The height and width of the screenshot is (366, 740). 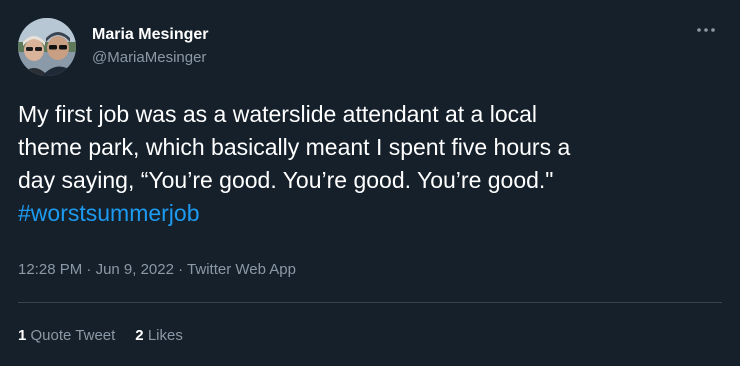 What do you see at coordinates (165, 335) in the screenshot?
I see `like-label: Likes` at bounding box center [165, 335].